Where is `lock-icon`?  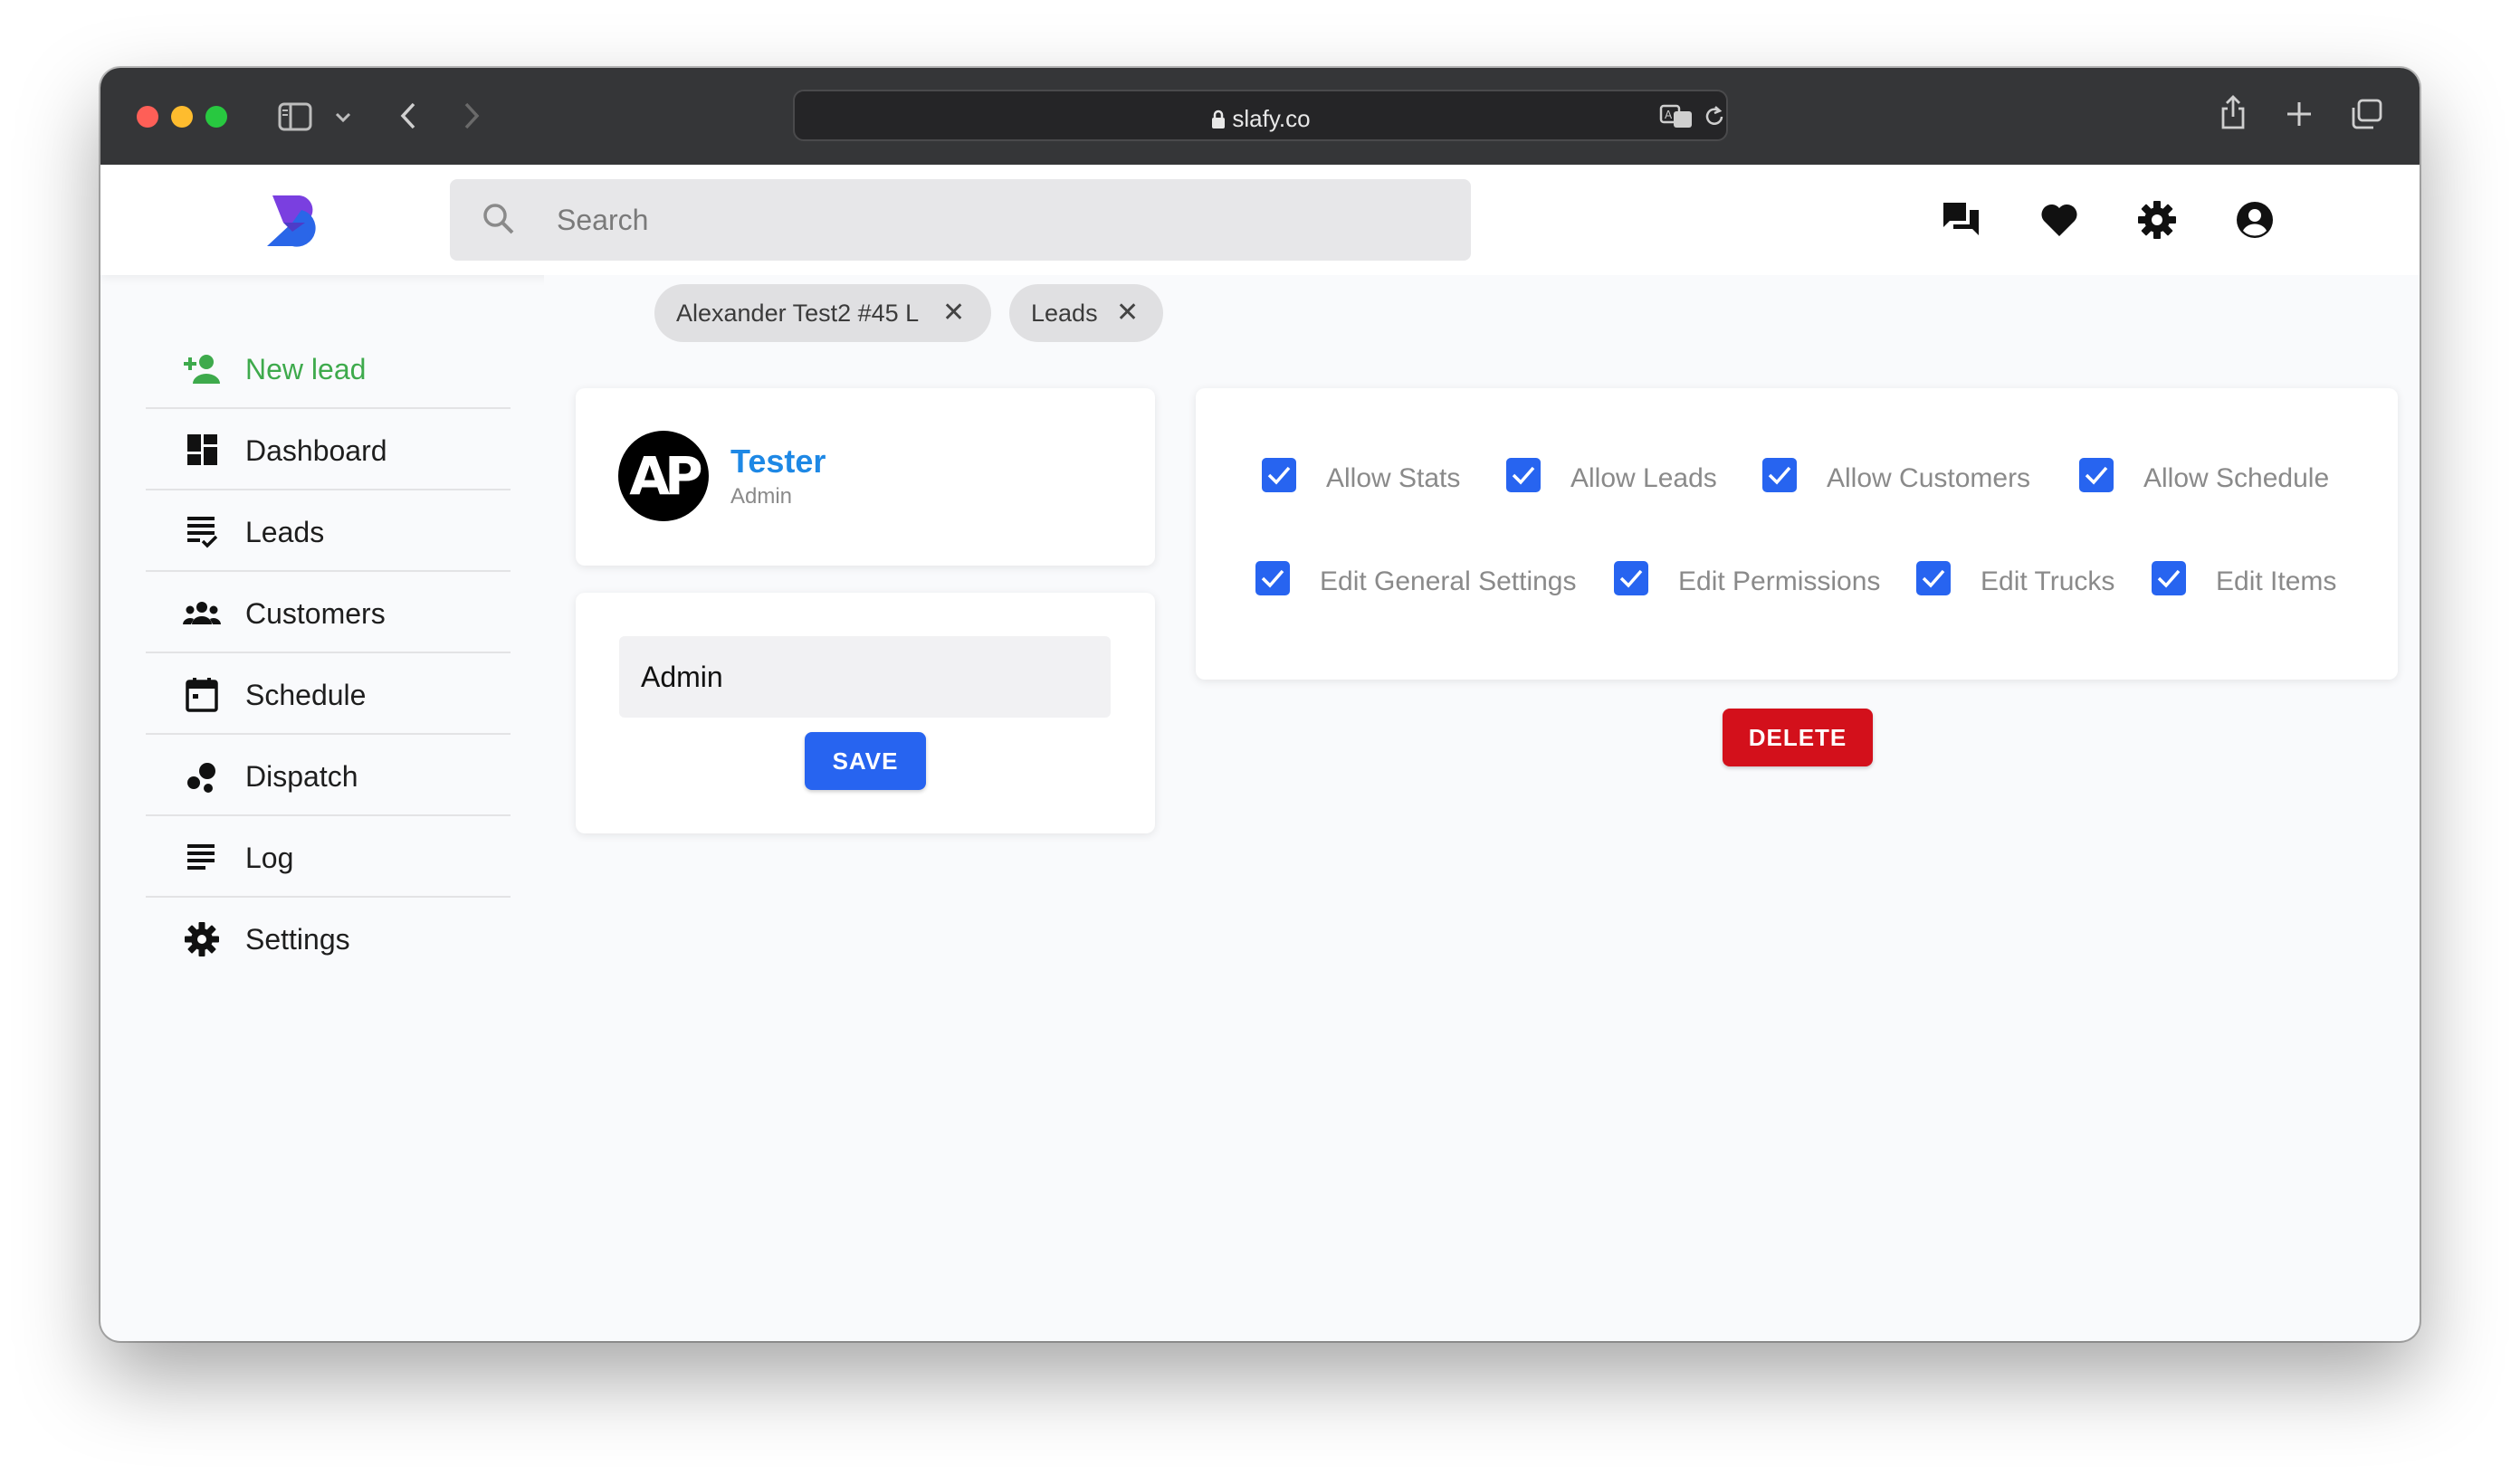
lock-icon is located at coordinates (1219, 118).